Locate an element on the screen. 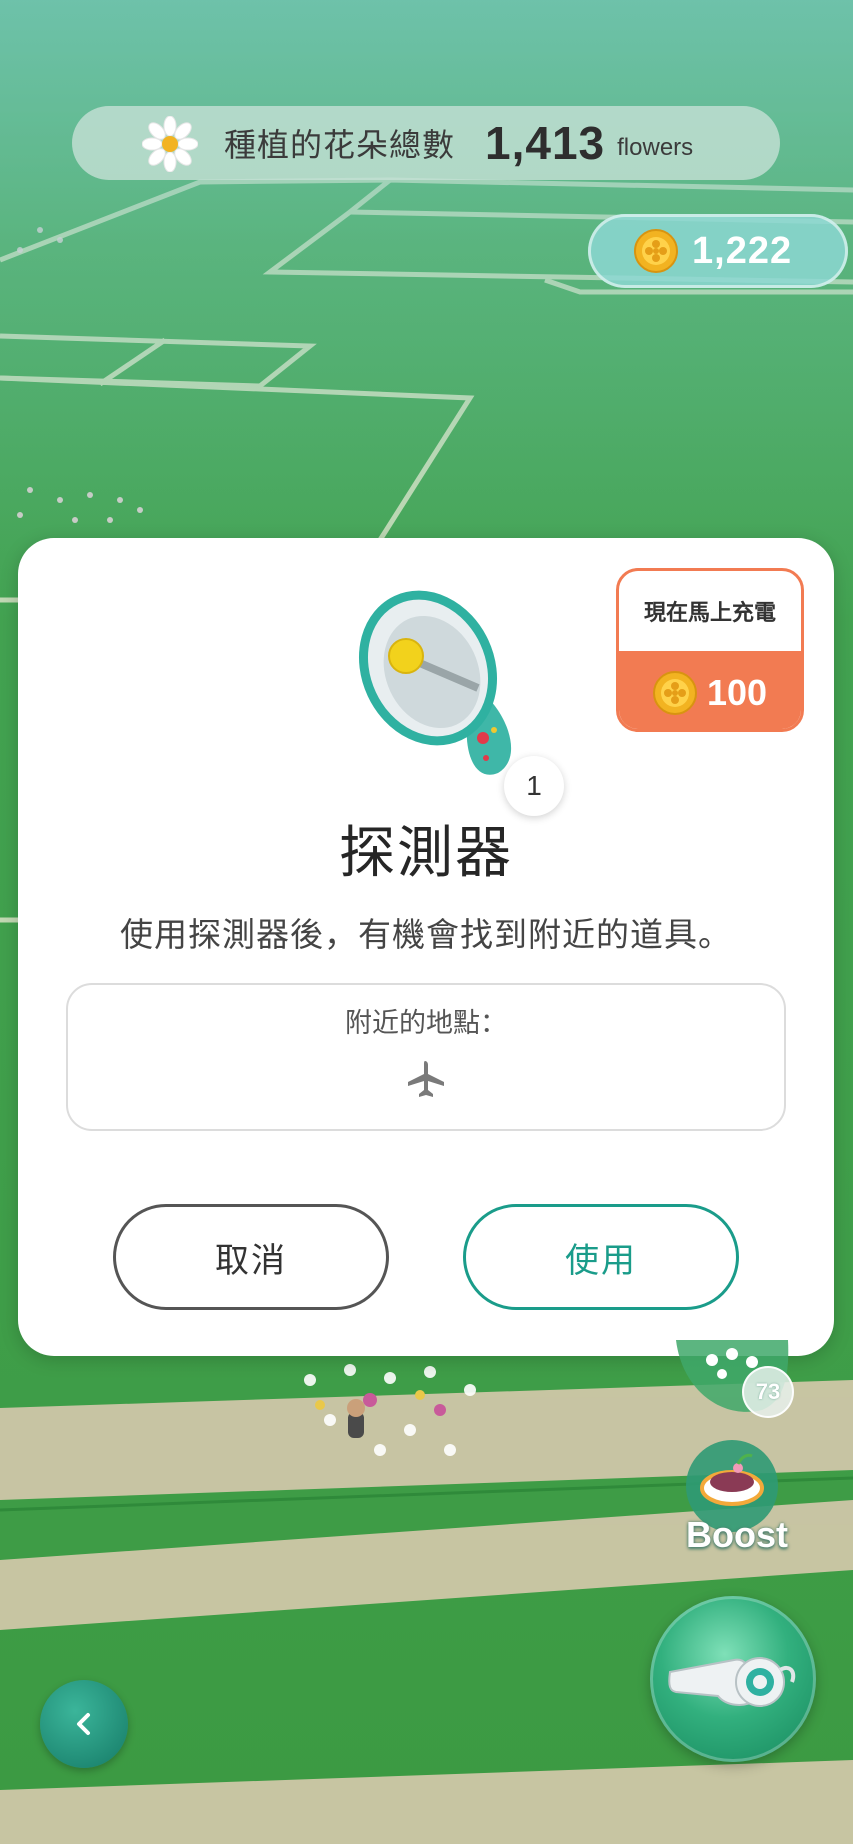 The width and height of the screenshot is (853, 1844). recharge-price-value: 100 is located at coordinates (737, 692).